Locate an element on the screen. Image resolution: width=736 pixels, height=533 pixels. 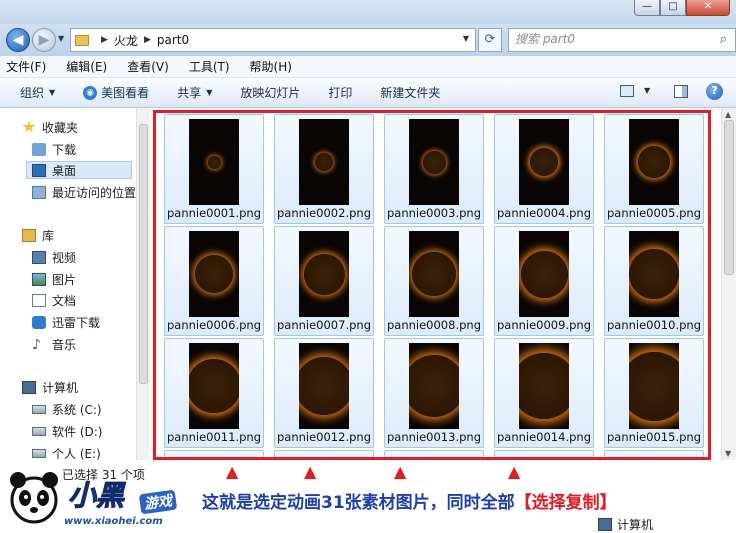
file-item: pannie0002.png is located at coordinates (324, 169).